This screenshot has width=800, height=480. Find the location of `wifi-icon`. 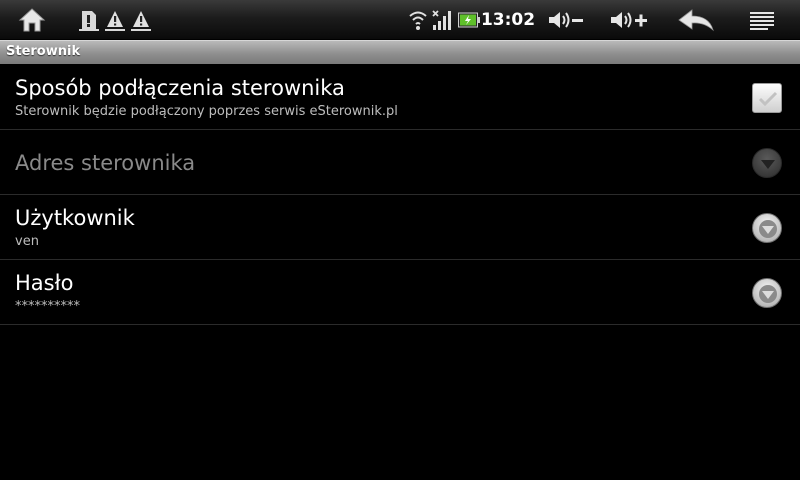

wifi-icon is located at coordinates (418, 20).